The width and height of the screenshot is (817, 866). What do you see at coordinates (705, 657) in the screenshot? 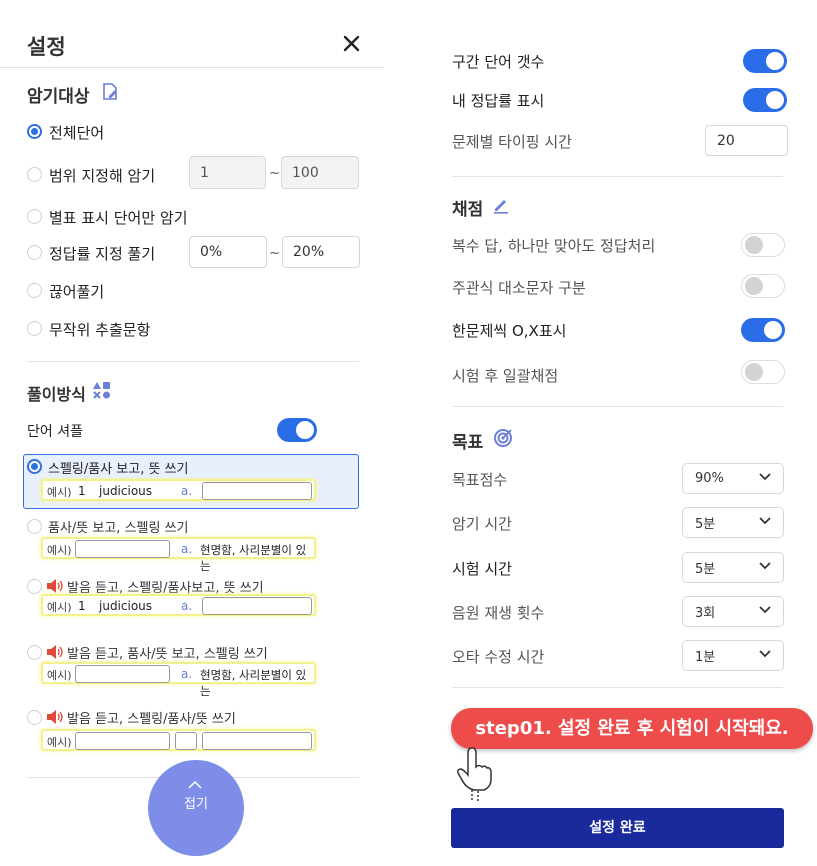
I see `select-value: 1분` at bounding box center [705, 657].